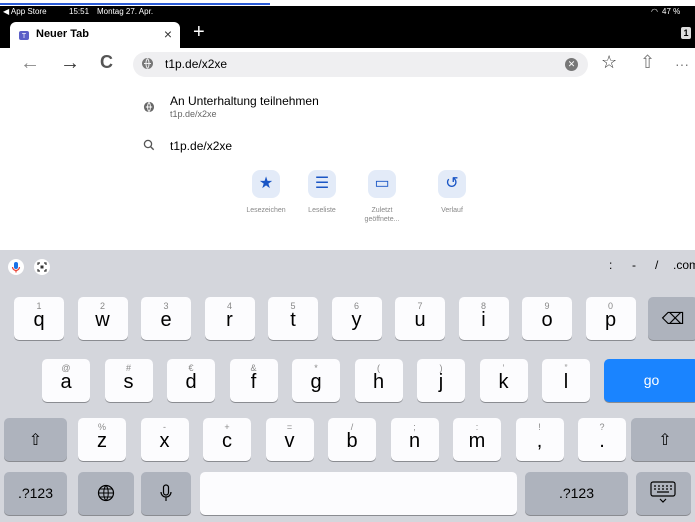  I want to click on new-tab-button: +, so click(199, 32).